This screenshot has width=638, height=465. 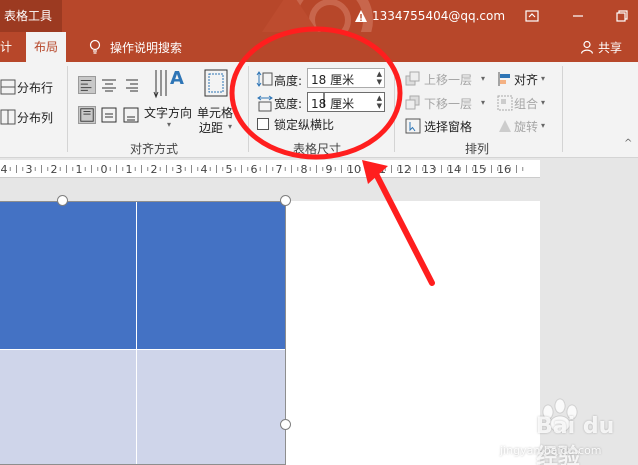 What do you see at coordinates (31, 16) in the screenshot?
I see `table-tools-context: 表格工具` at bounding box center [31, 16].